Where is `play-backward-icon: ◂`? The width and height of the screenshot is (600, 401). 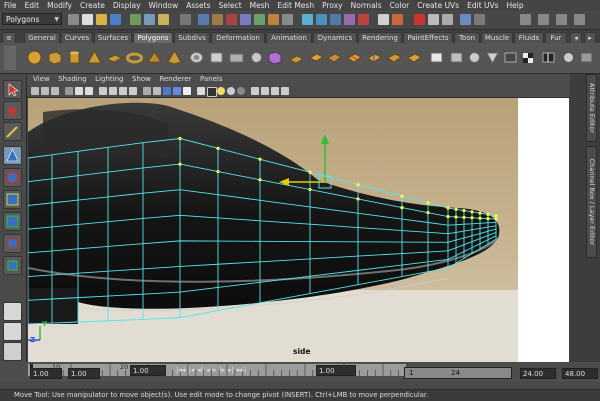
play-backward-icon: ◂ is located at coordinates (208, 371).